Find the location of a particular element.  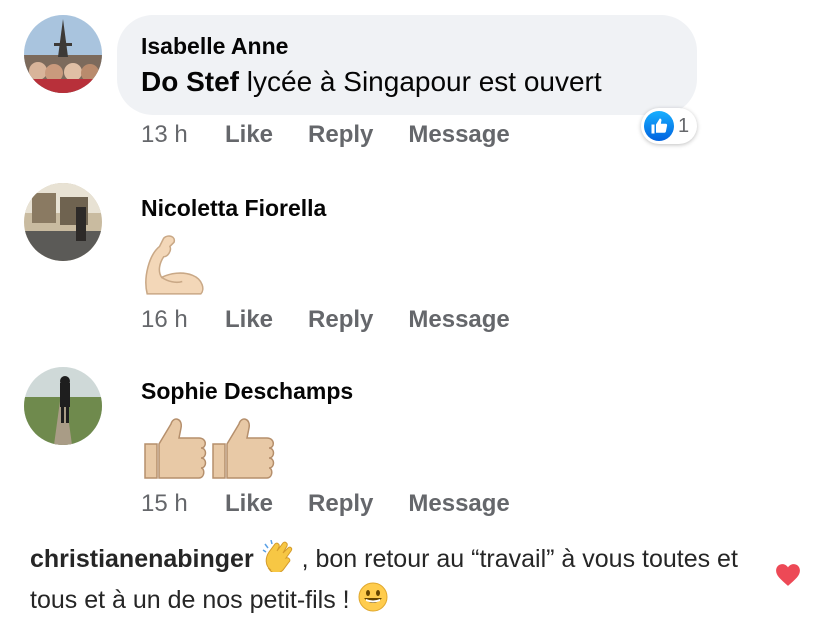

comment-actions: 16 h Like Reply Message is located at coordinates (343, 320).